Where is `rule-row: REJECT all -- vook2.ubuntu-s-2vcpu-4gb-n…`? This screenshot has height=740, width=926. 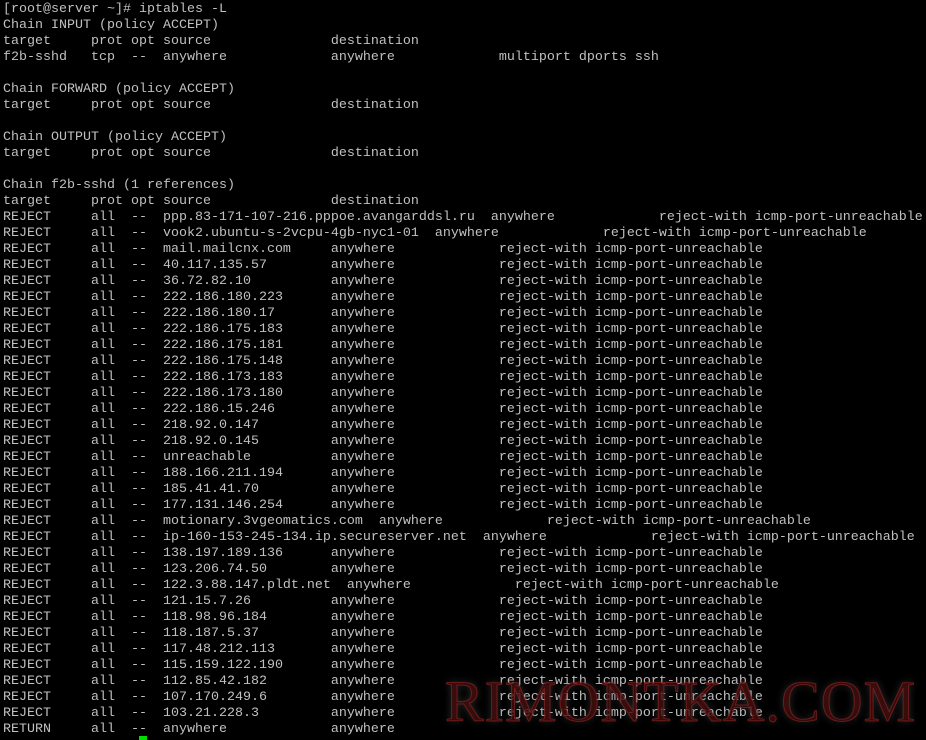
rule-row: REJECT all -- vook2.ubuntu-s-2vcpu-4gb-n… is located at coordinates (435, 233).